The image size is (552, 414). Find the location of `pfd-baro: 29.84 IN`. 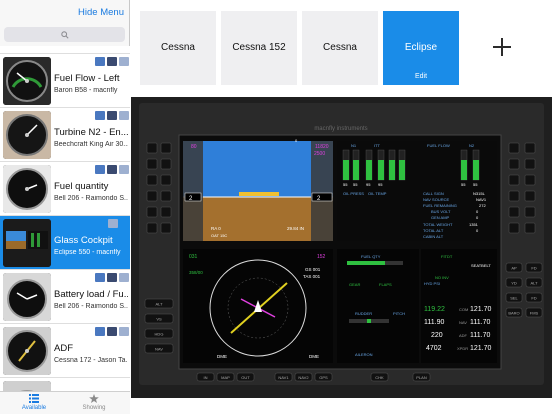

pfd-baro: 29.84 IN is located at coordinates (295, 228).